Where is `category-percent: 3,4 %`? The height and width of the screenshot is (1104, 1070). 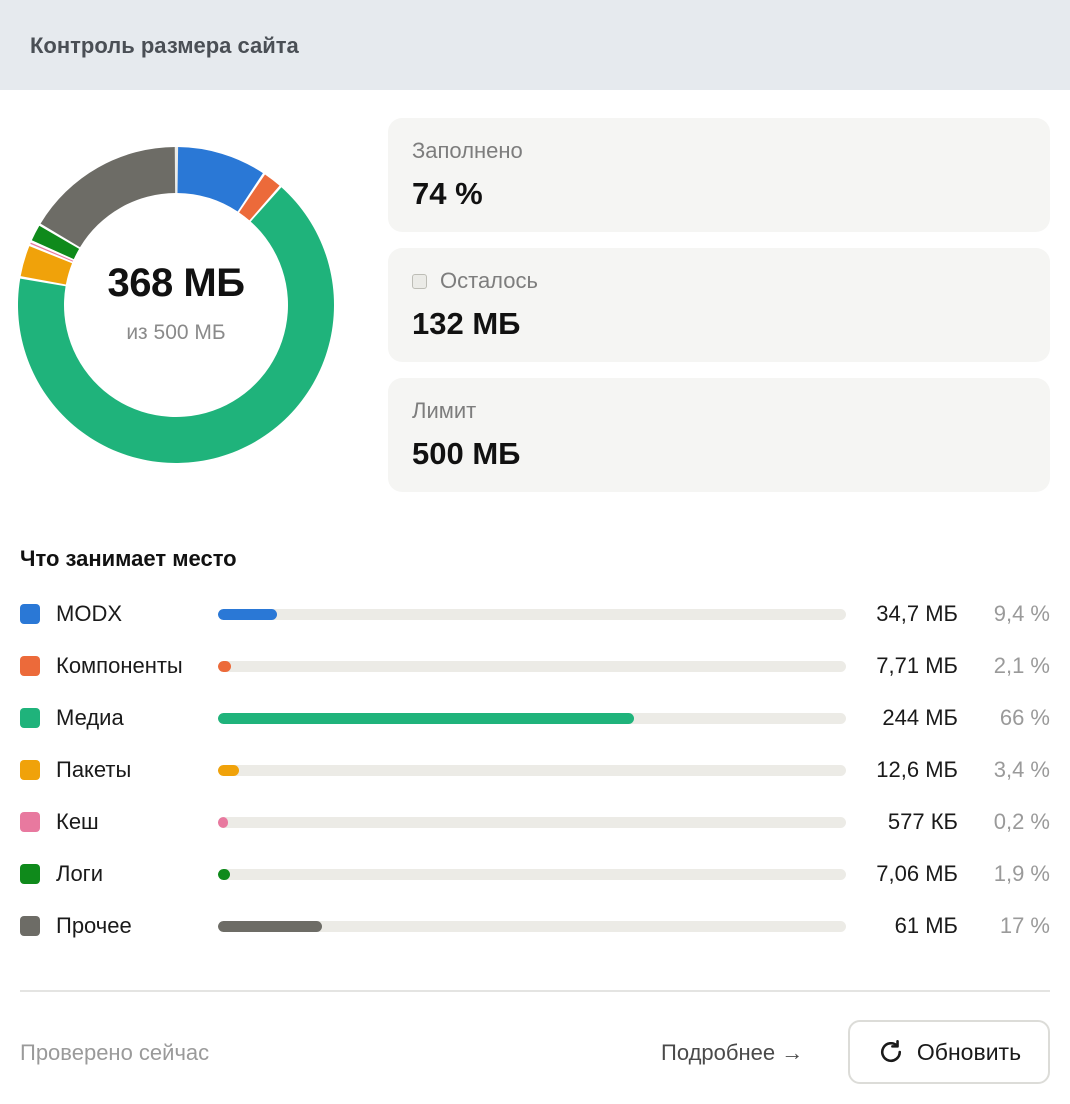
category-percent: 3,4 % is located at coordinates (1021, 769).